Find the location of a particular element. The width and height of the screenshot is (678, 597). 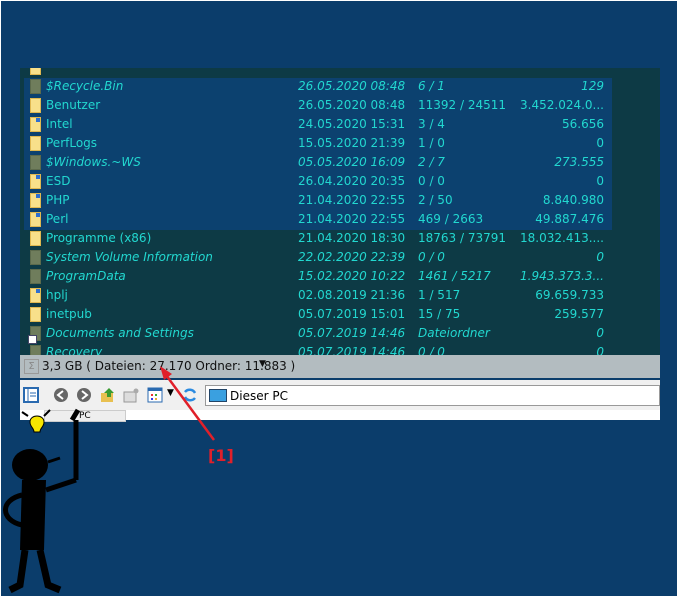

list-item: ESD 26.04.2020 20:35 0 / 0 0 is located at coordinates (340, 181).